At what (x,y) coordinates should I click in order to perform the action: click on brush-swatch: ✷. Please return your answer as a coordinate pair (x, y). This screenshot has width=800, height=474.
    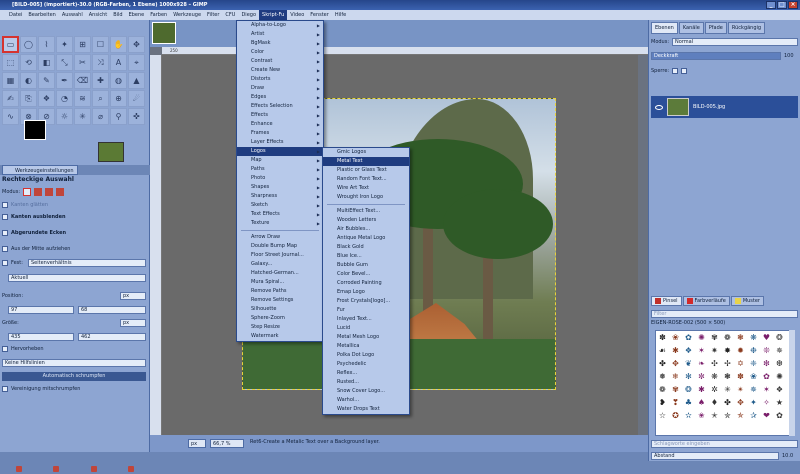
    Looking at the image, I should click on (714, 350).